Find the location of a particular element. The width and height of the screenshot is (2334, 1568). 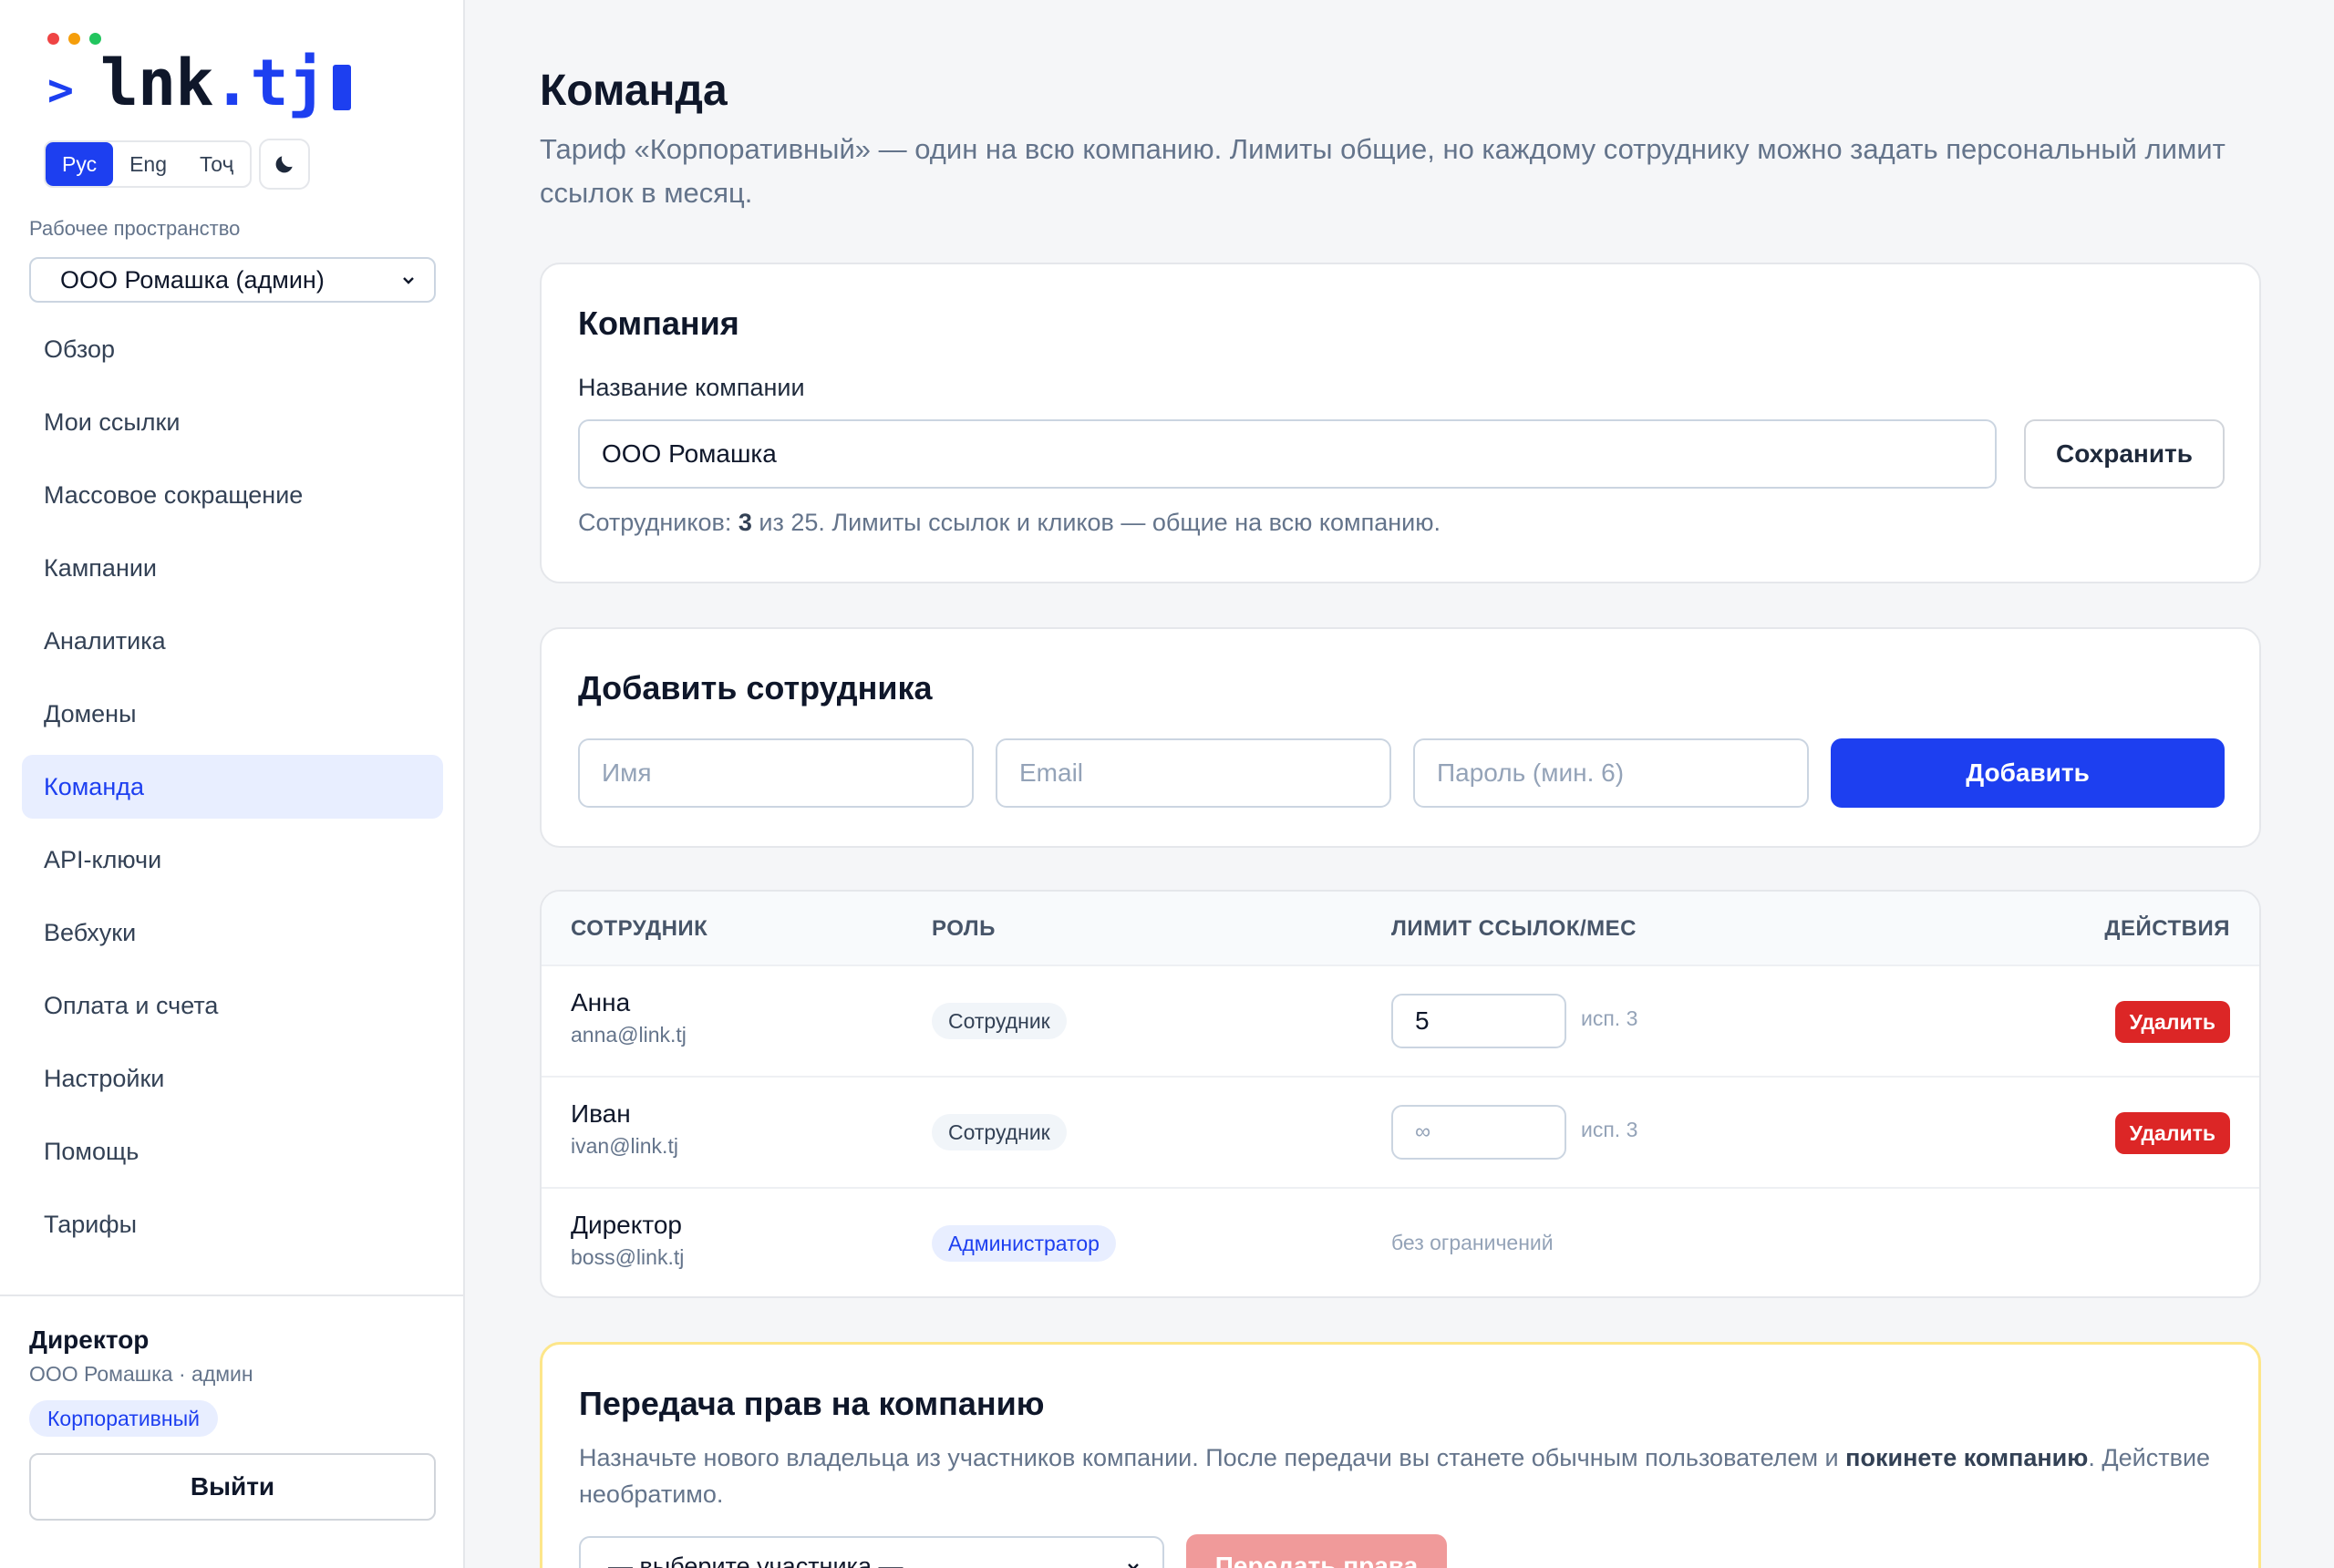

workspace-select: ООО Ромашка (админ) is located at coordinates (232, 280).